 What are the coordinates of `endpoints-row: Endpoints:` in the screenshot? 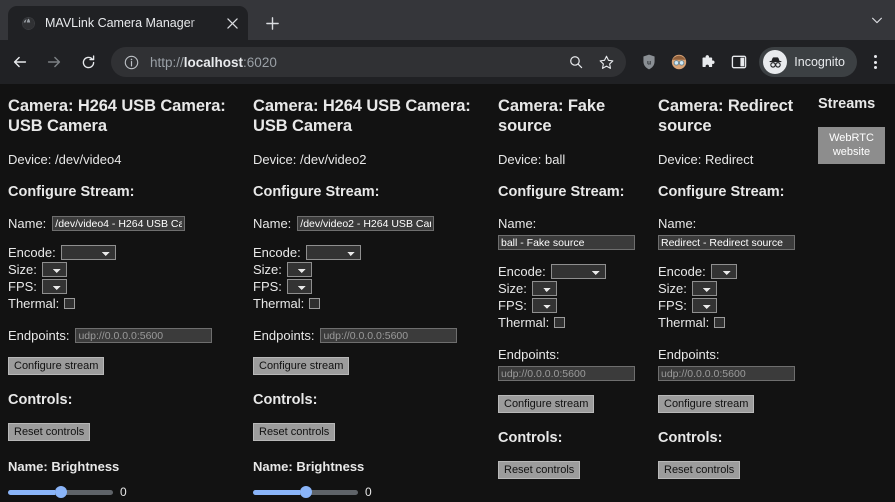 It's located at (367, 336).